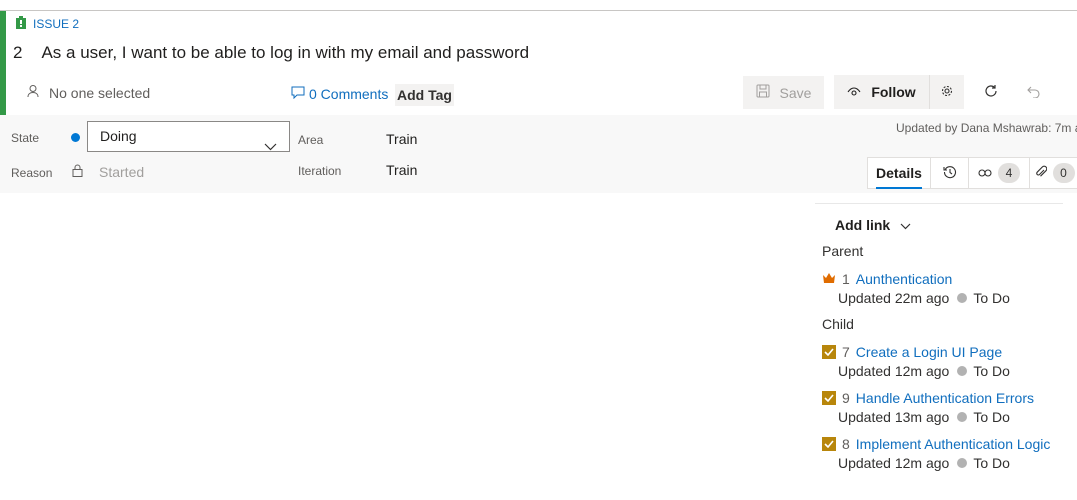 This screenshot has width=1077, height=500. I want to click on gear-icon, so click(947, 92).